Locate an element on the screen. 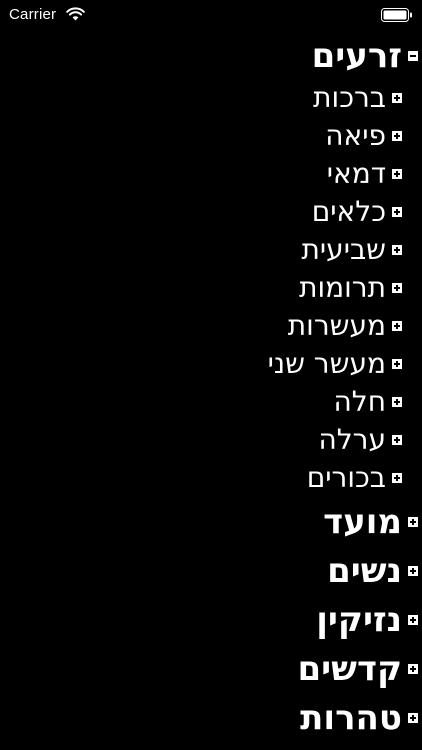 The height and width of the screenshot is (750, 422). order-row-kodashim: קדשים is located at coordinates (360, 669).